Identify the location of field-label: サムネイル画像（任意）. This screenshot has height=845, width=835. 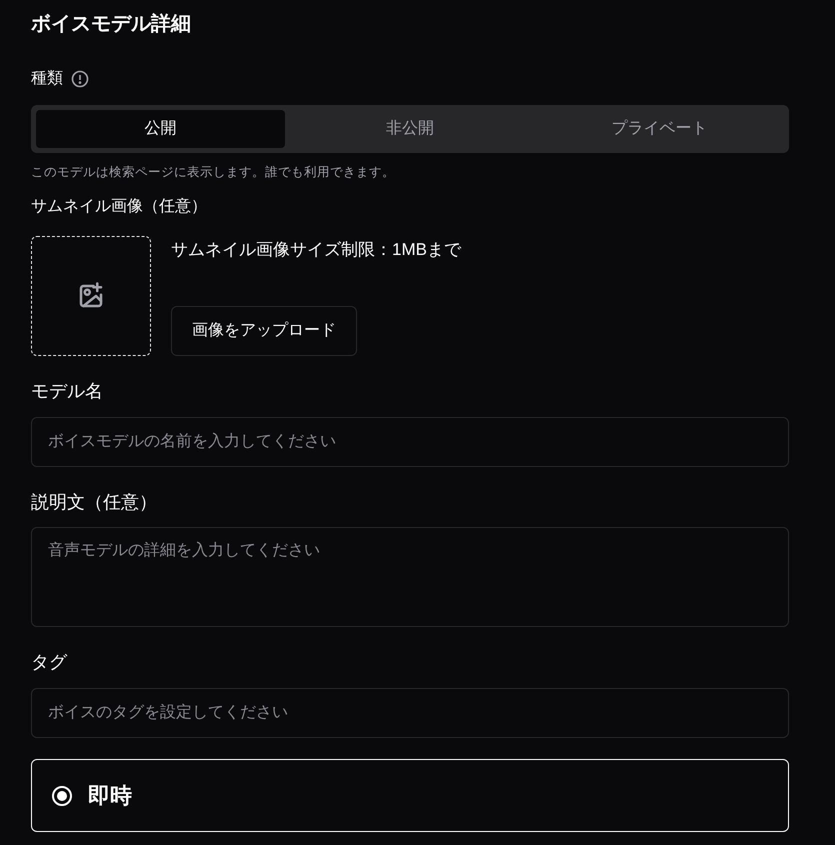
(119, 206).